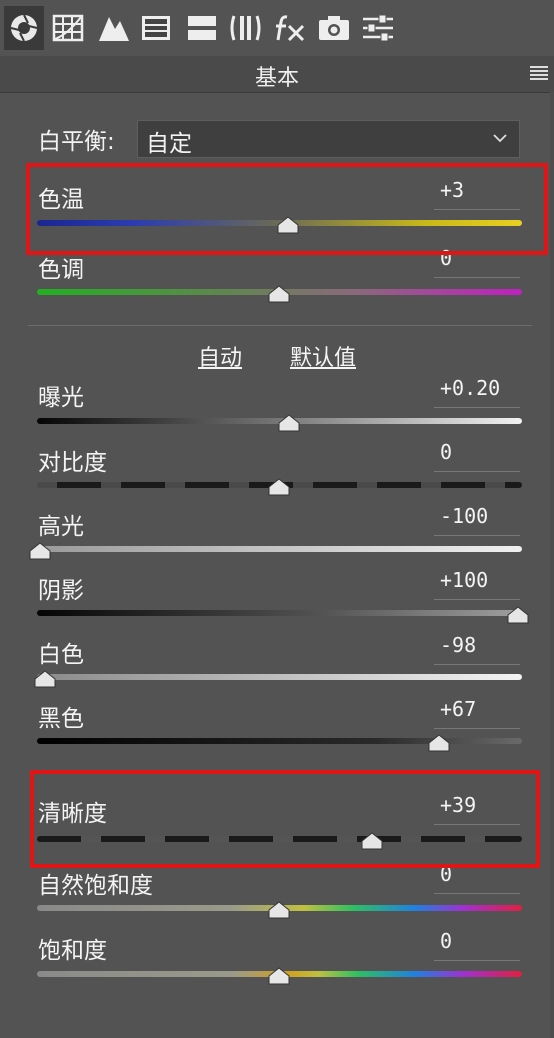  What do you see at coordinates (477, 808) in the screenshot?
I see `slider-value-clarity: +39` at bounding box center [477, 808].